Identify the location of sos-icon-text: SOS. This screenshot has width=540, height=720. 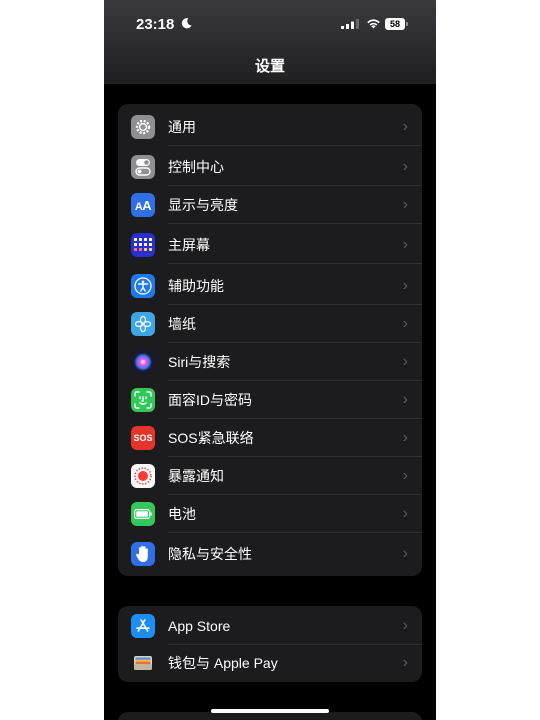
(143, 438).